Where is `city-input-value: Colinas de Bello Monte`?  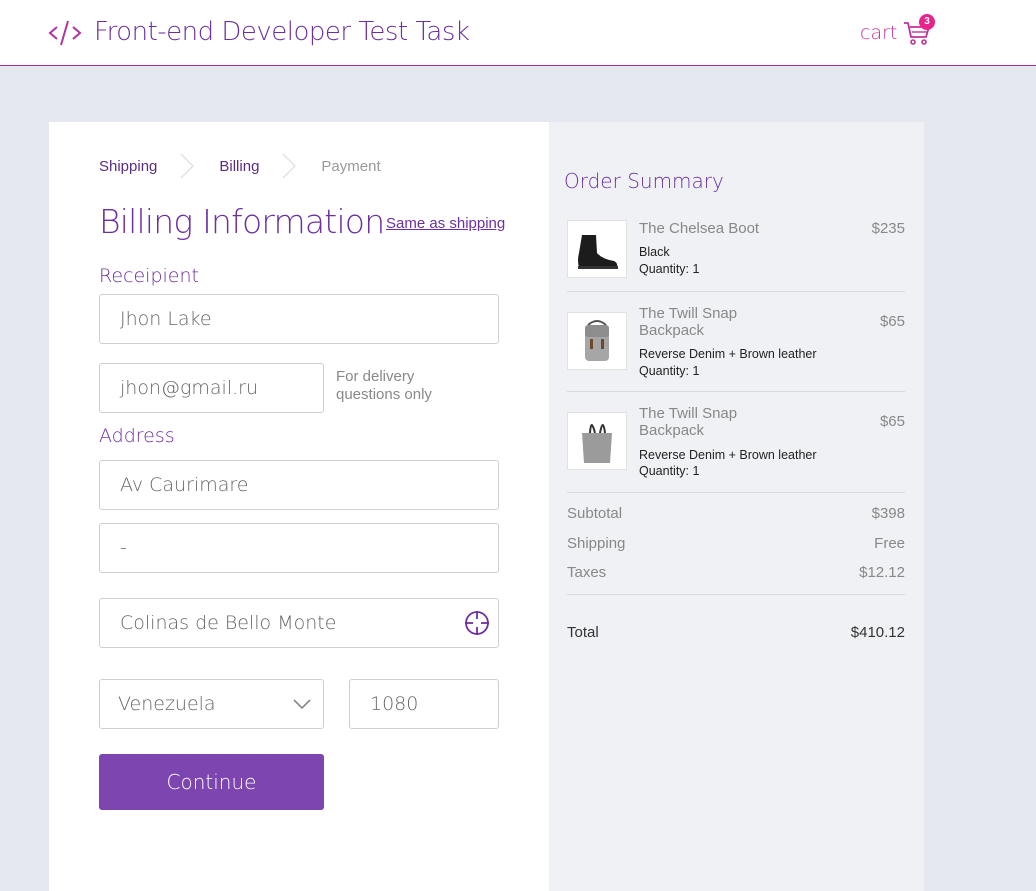
city-input-value: Colinas de Bello Monte is located at coordinates (228, 623).